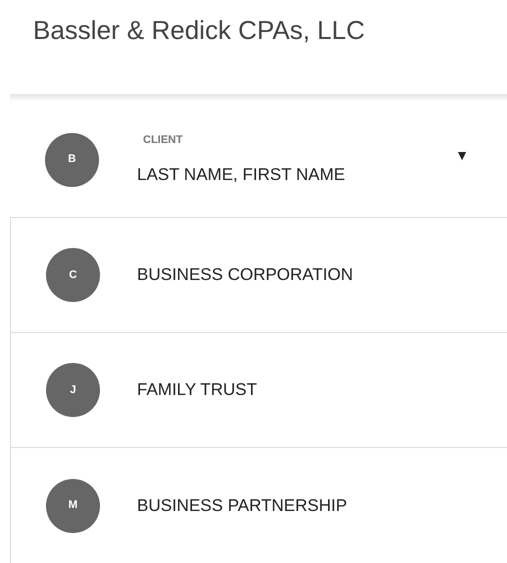 Image resolution: width=507 pixels, height=563 pixels. What do you see at coordinates (72, 159) in the screenshot?
I see `avatar: B` at bounding box center [72, 159].